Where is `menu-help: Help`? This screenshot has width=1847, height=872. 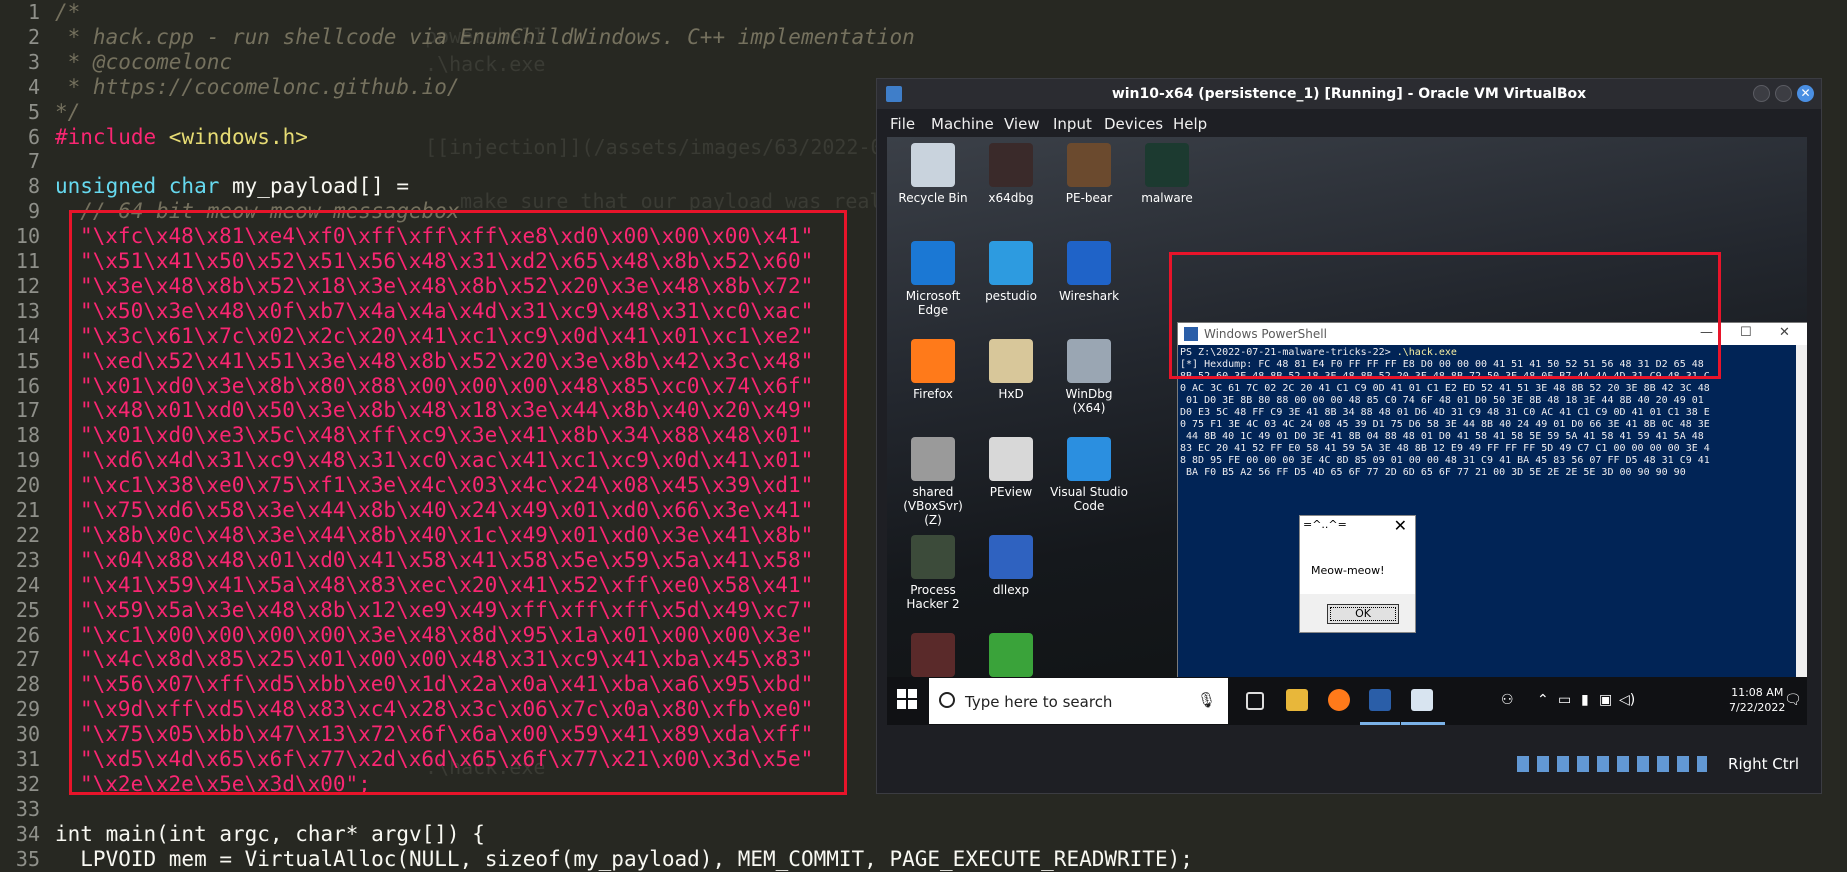
menu-help: Help is located at coordinates (1190, 124).